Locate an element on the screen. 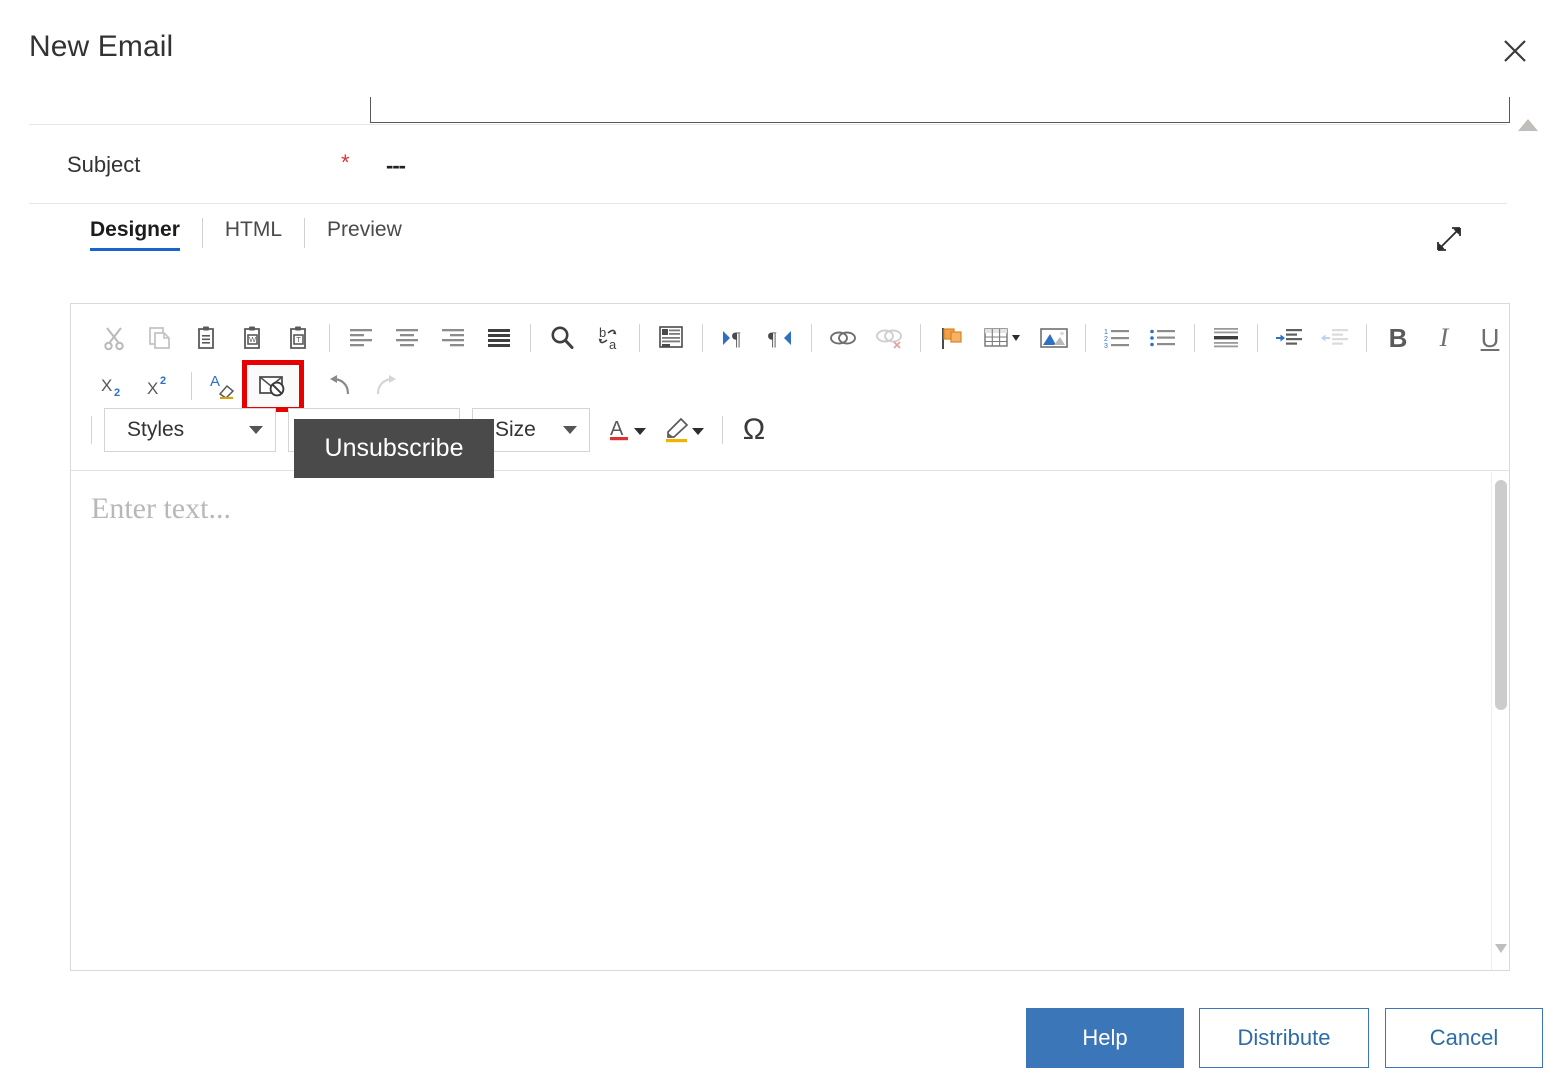  unsubscribe-icon is located at coordinates (272, 386).